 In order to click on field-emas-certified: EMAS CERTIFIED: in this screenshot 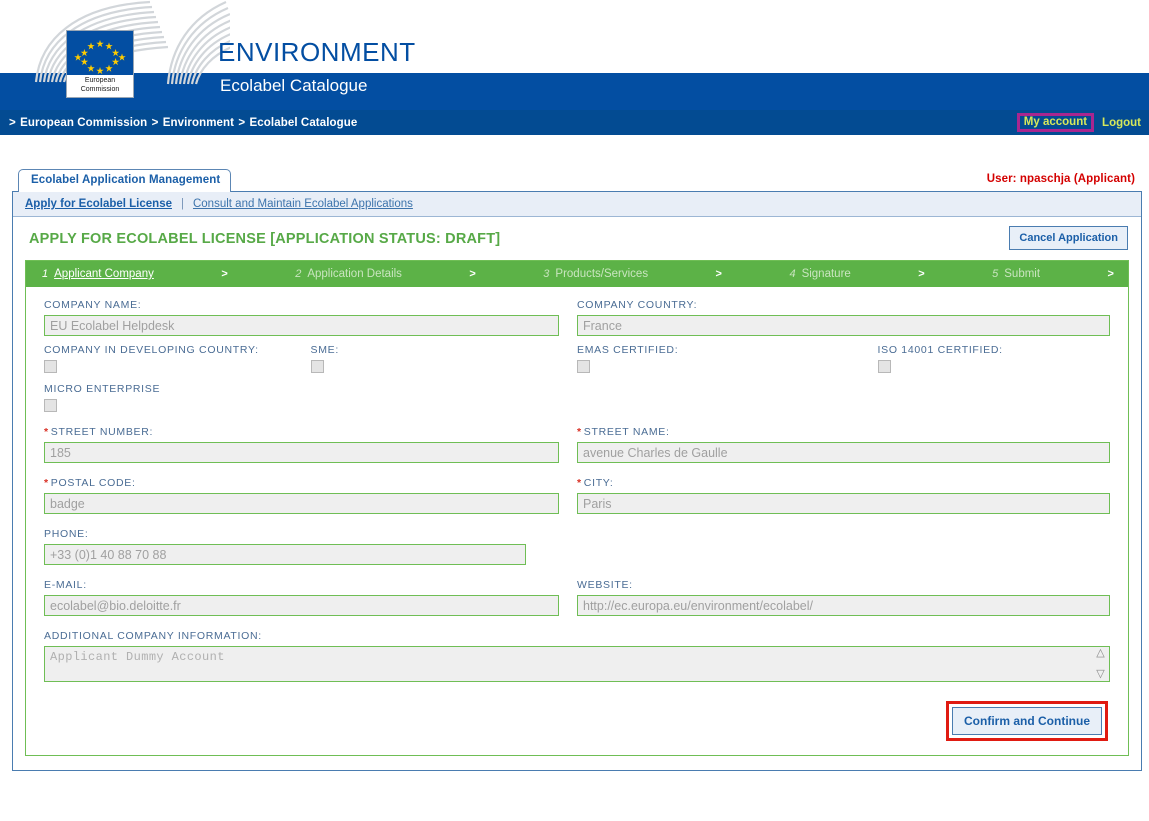, I will do `click(710, 358)`.